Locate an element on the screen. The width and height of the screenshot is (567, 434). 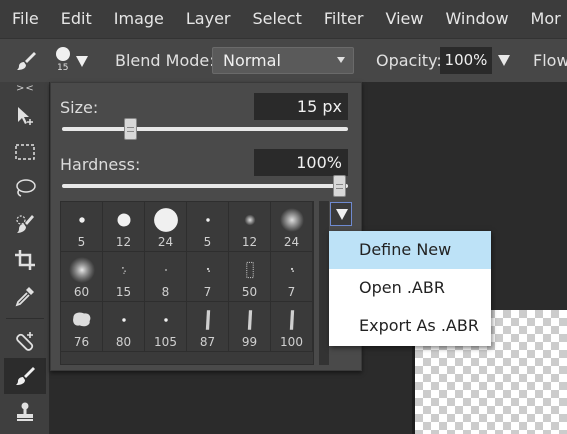
menu-view: View is located at coordinates (404, 19).